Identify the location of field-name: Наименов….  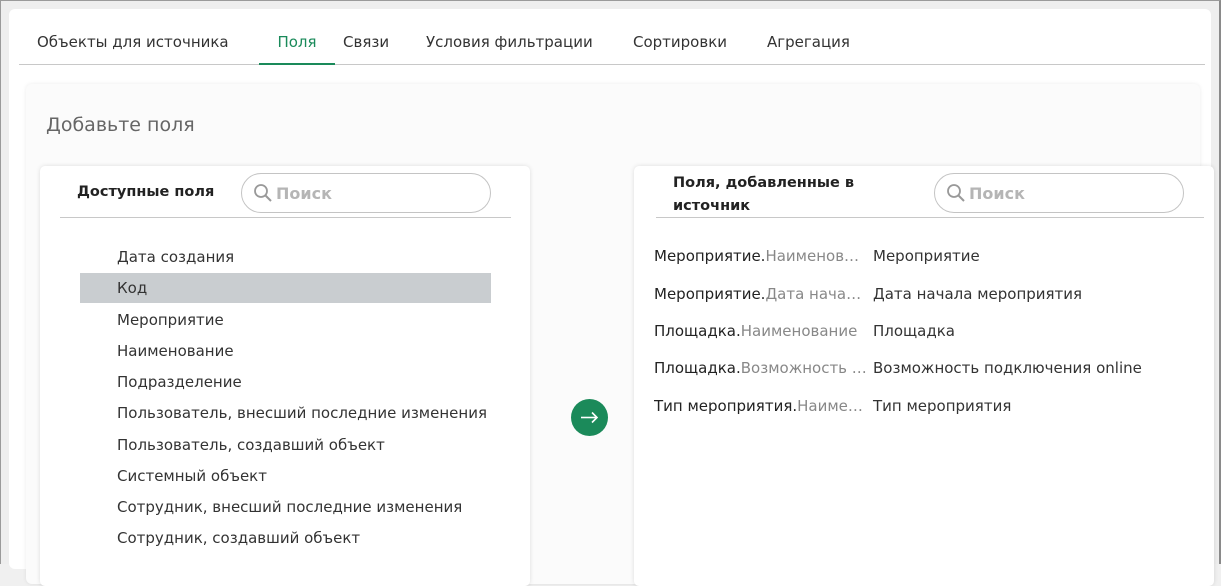
(812, 256).